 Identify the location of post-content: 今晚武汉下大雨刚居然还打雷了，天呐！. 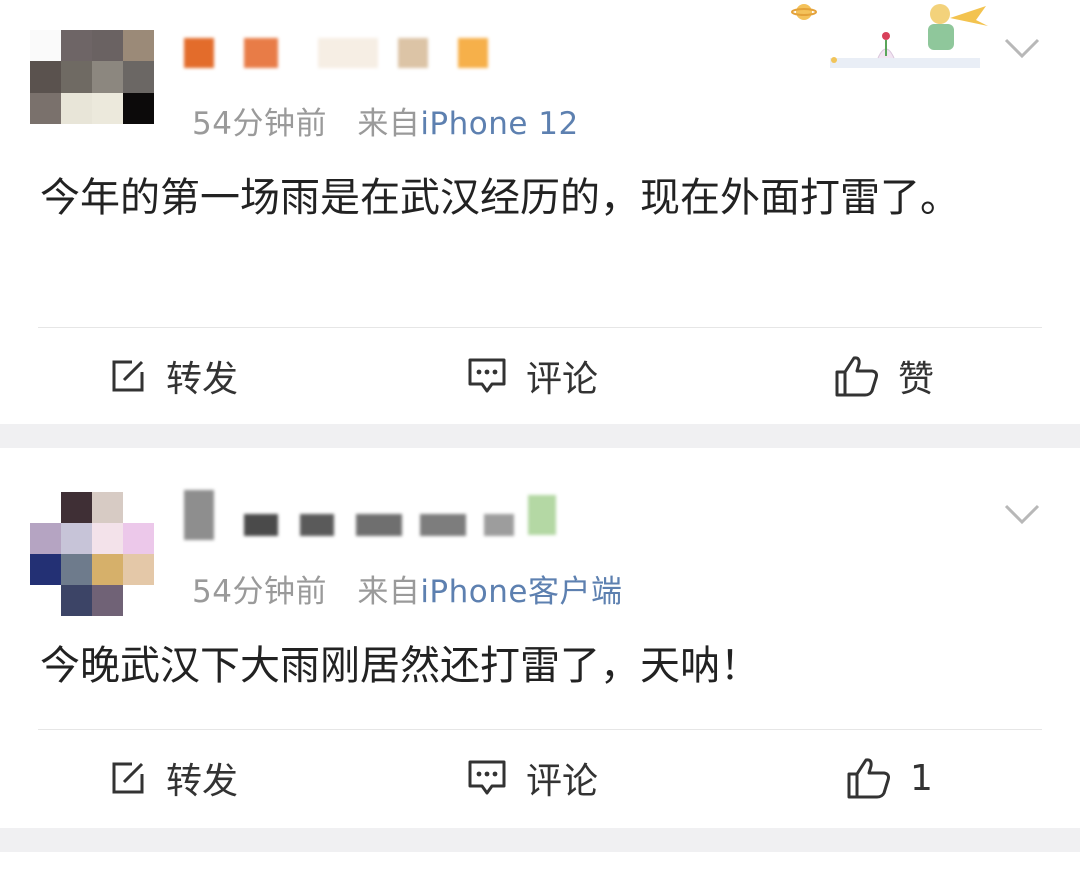
(535, 666).